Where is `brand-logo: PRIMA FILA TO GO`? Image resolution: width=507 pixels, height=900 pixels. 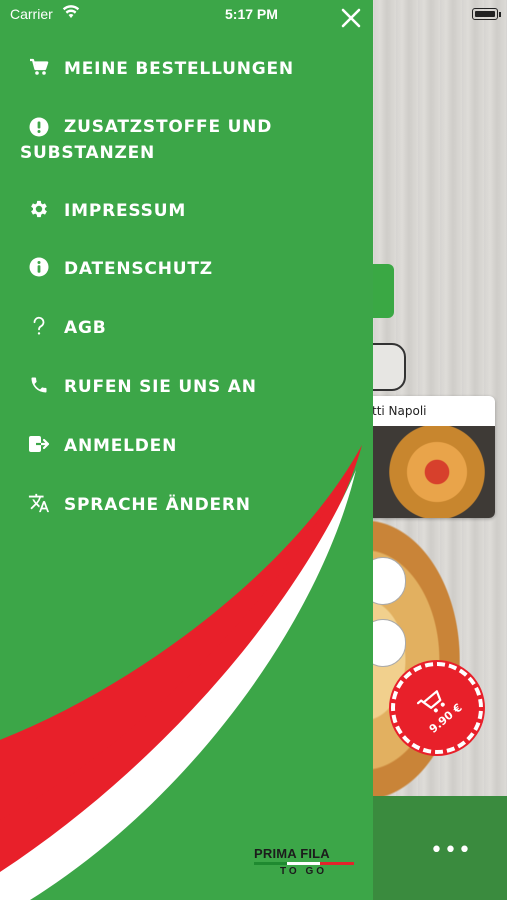 brand-logo: PRIMA FILA TO GO is located at coordinates (304, 861).